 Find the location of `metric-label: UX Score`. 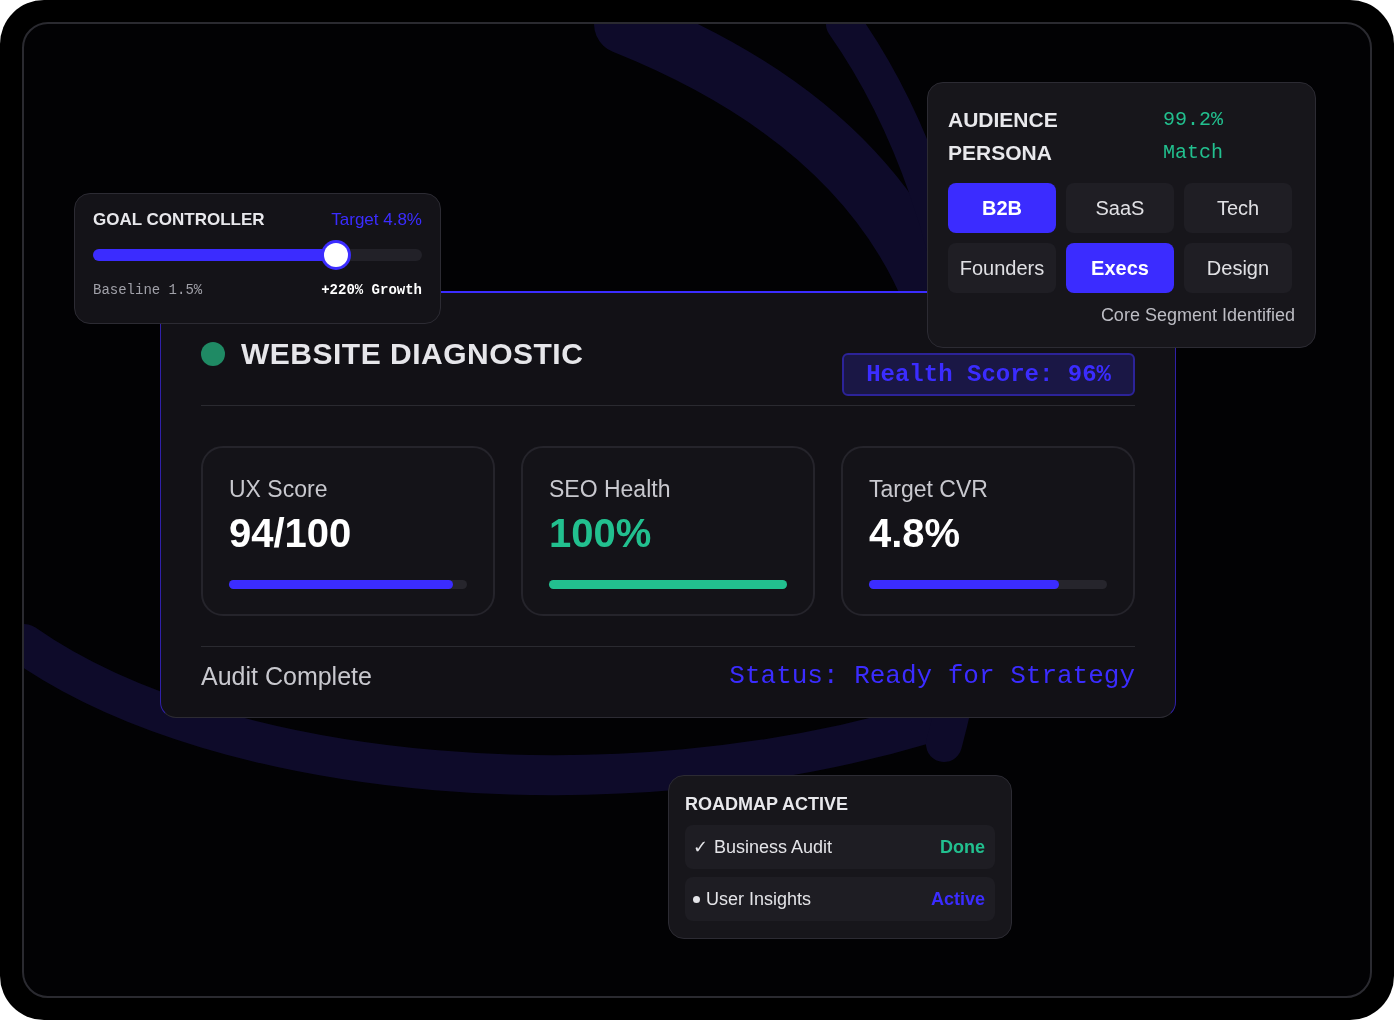

metric-label: UX Score is located at coordinates (279, 489).